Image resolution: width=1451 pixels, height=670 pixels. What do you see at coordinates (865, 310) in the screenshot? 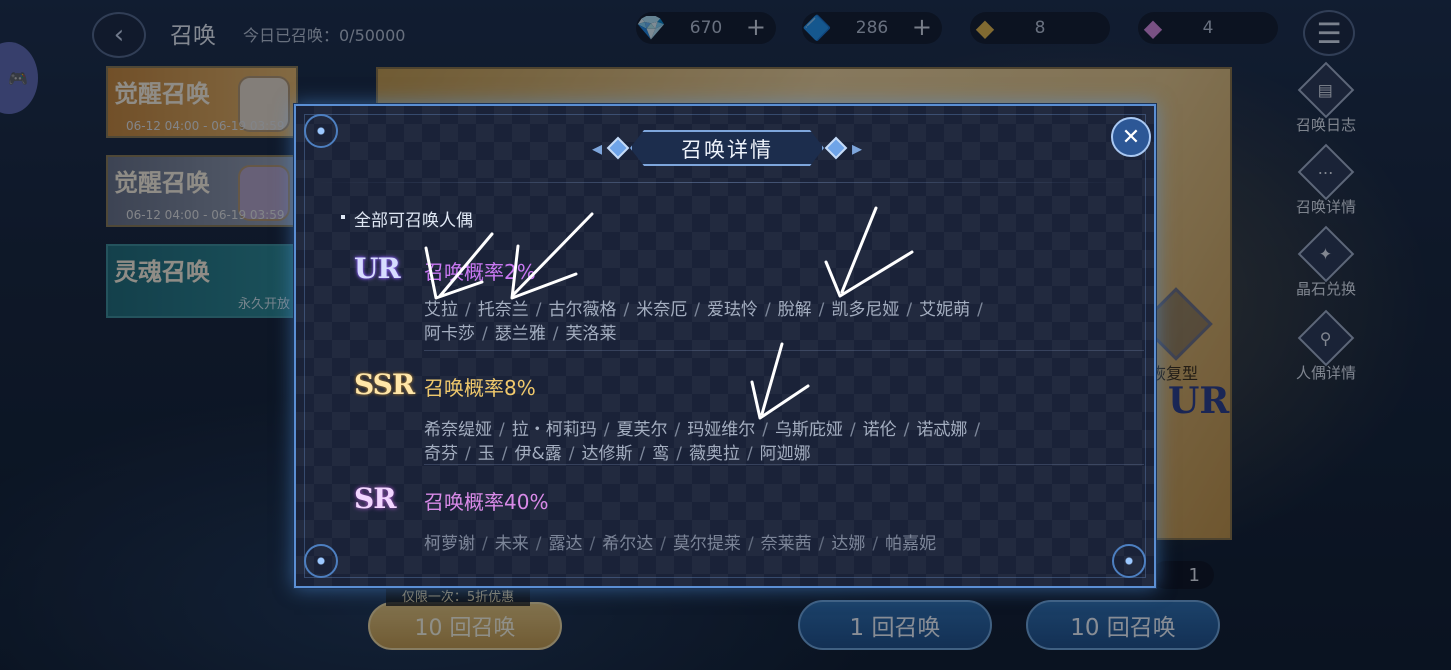
I see `character-name: 凯多尼娅` at bounding box center [865, 310].